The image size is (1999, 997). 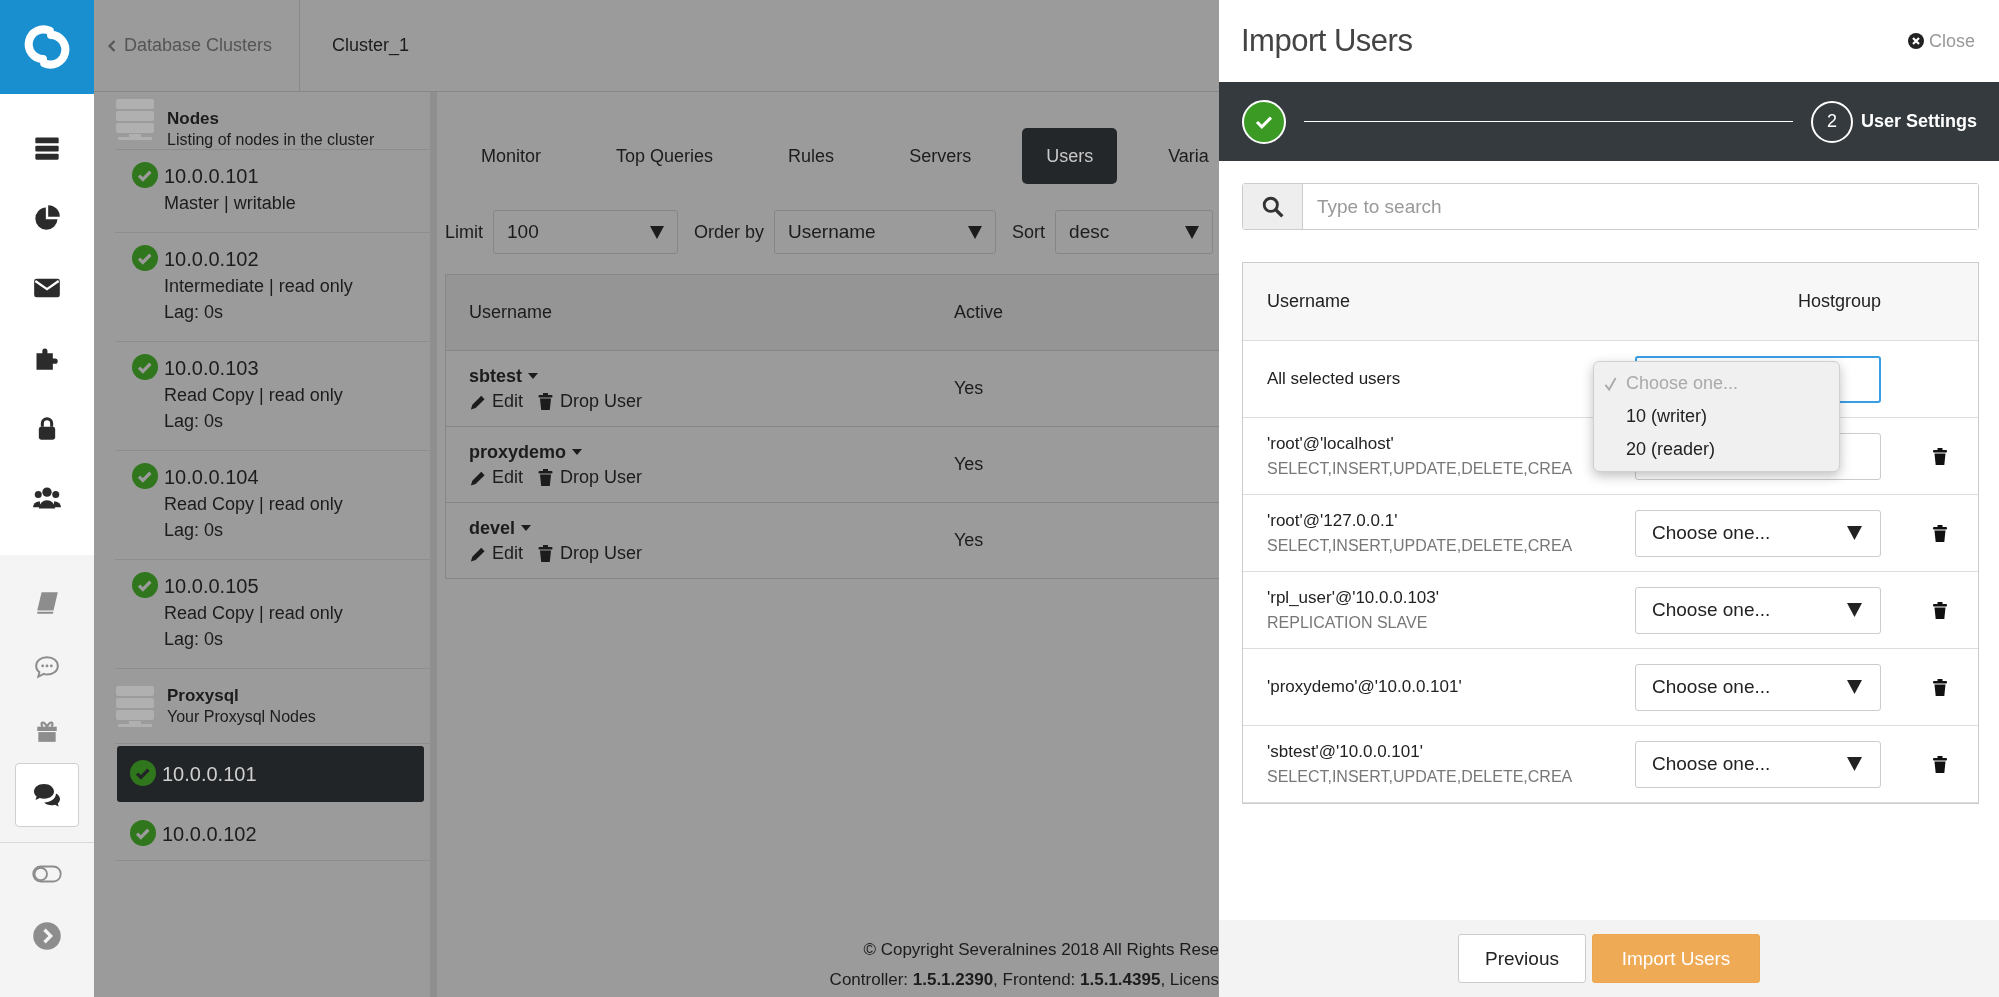 I want to click on modal-title: Import Users, so click(x=1327, y=41).